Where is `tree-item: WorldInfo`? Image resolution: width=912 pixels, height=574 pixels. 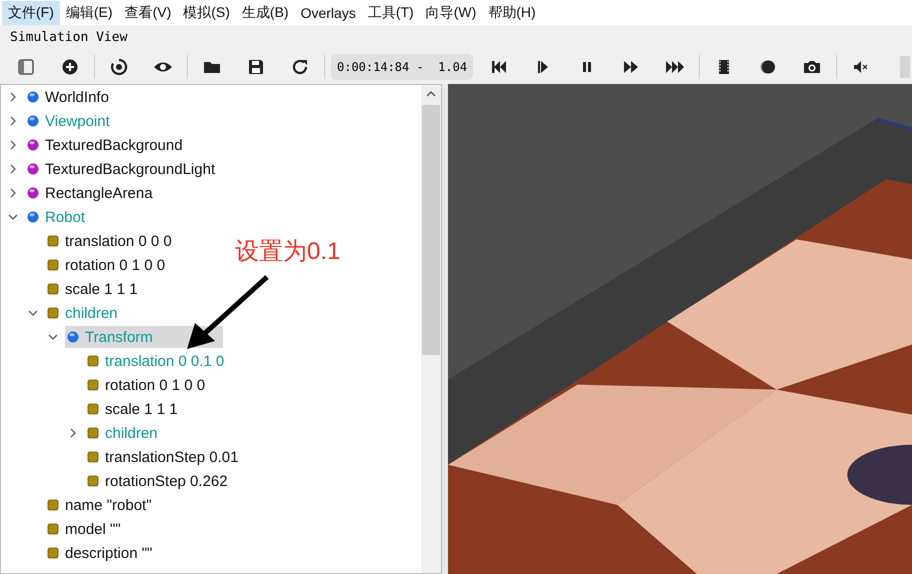 tree-item: WorldInfo is located at coordinates (102, 97).